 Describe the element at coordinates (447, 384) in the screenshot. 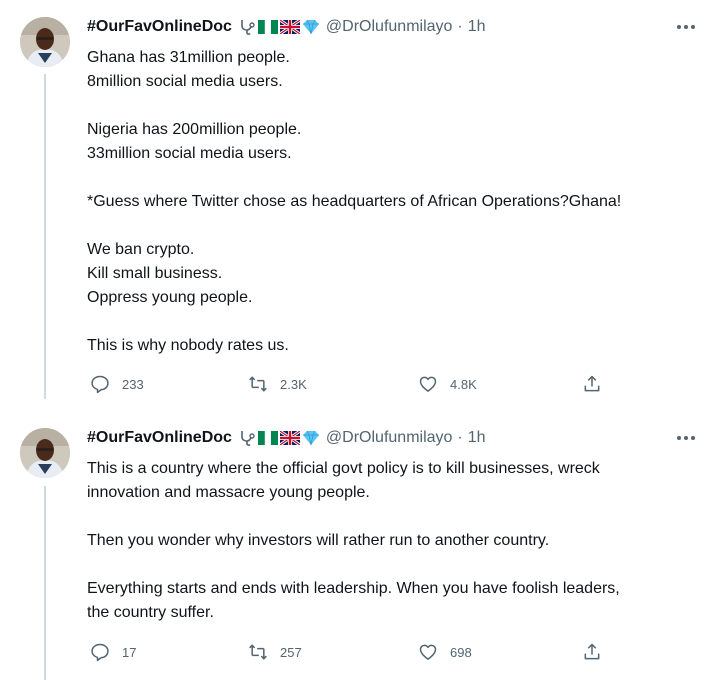

I see `like-button: 4.8K` at that location.